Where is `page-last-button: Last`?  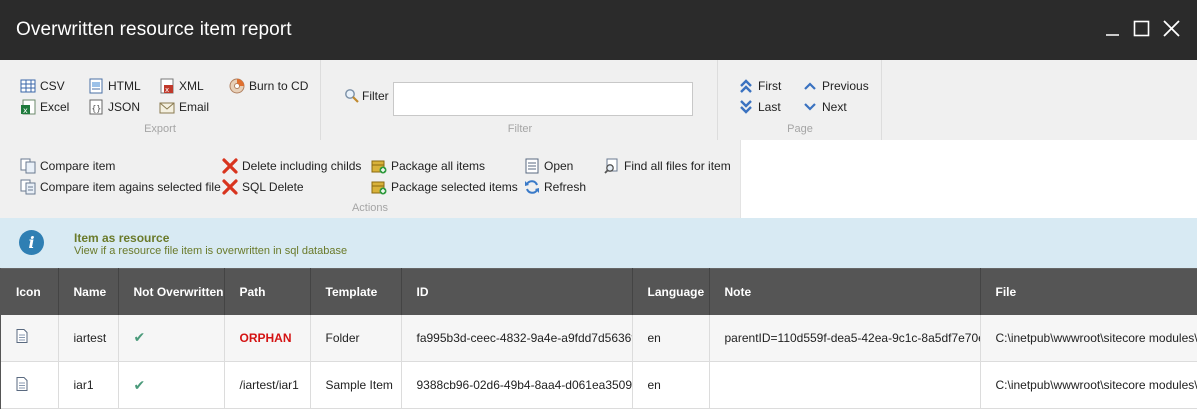 page-last-button: Last is located at coordinates (759, 107).